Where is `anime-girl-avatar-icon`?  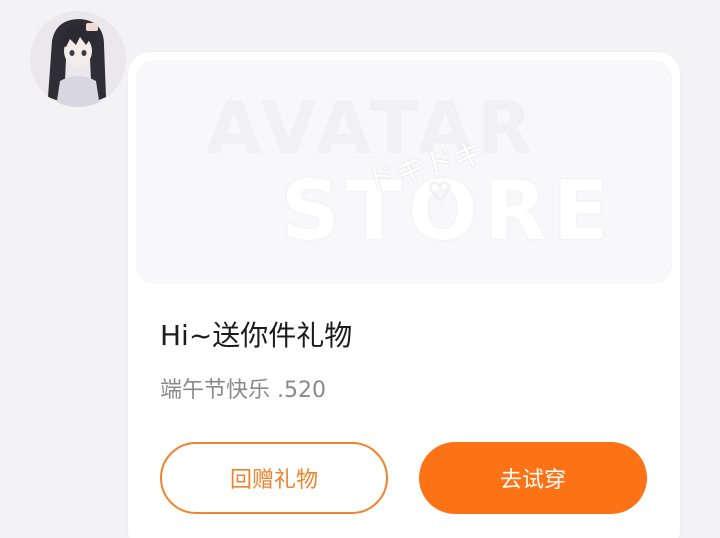 anime-girl-avatar-icon is located at coordinates (78, 59).